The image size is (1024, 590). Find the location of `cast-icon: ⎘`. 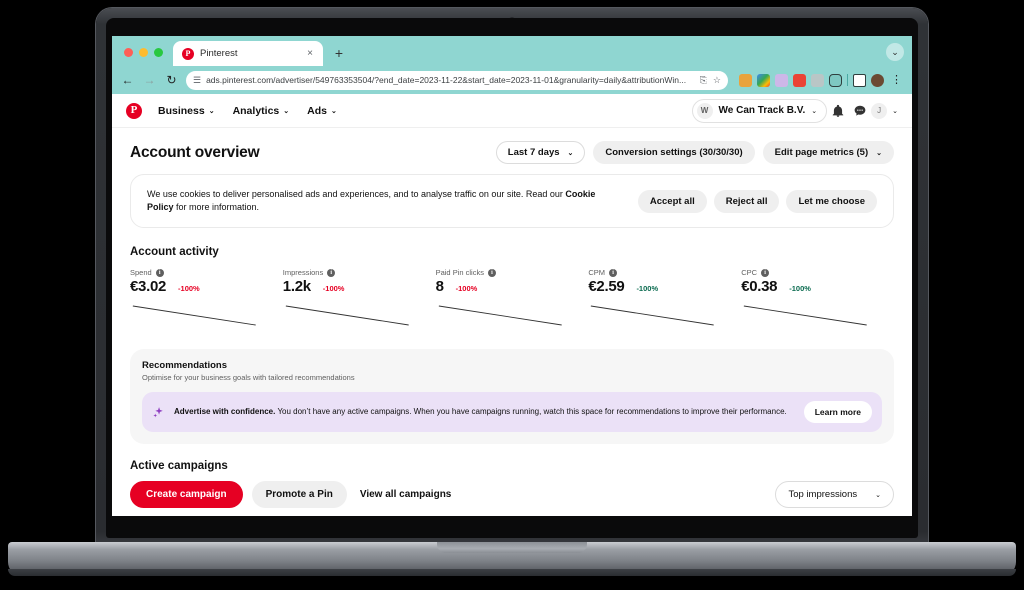

cast-icon: ⎘ is located at coordinates (703, 80).